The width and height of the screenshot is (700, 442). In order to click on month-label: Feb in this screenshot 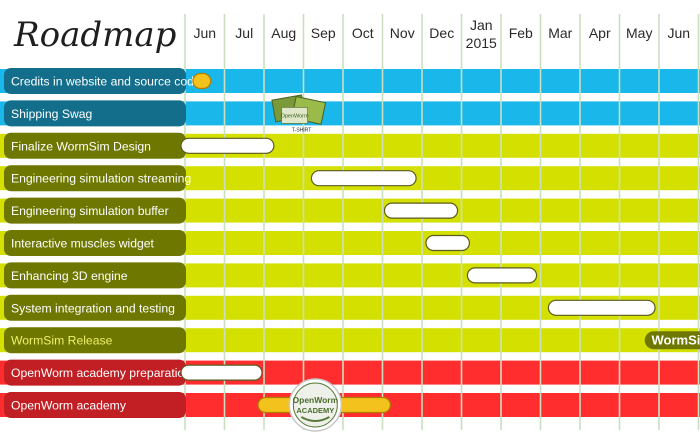, I will do `click(521, 33)`.